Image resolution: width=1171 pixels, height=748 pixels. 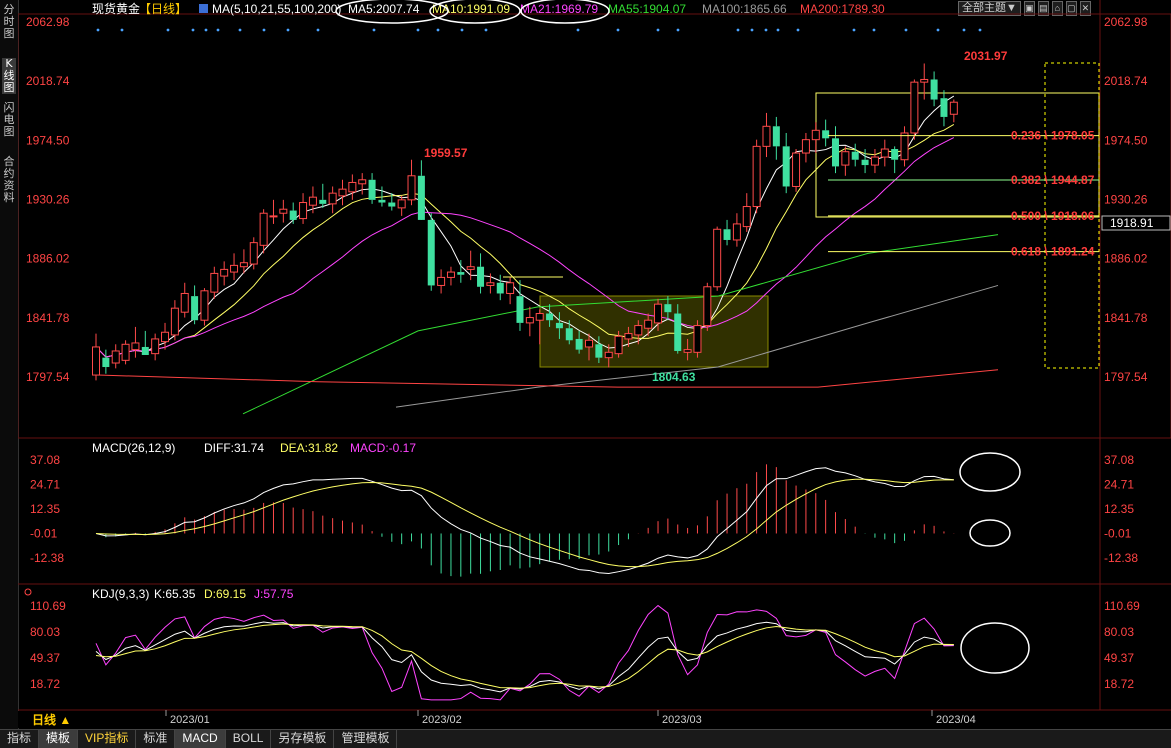 What do you see at coordinates (995, 648) in the screenshot?
I see `highlight-circle-kdj` at bounding box center [995, 648].